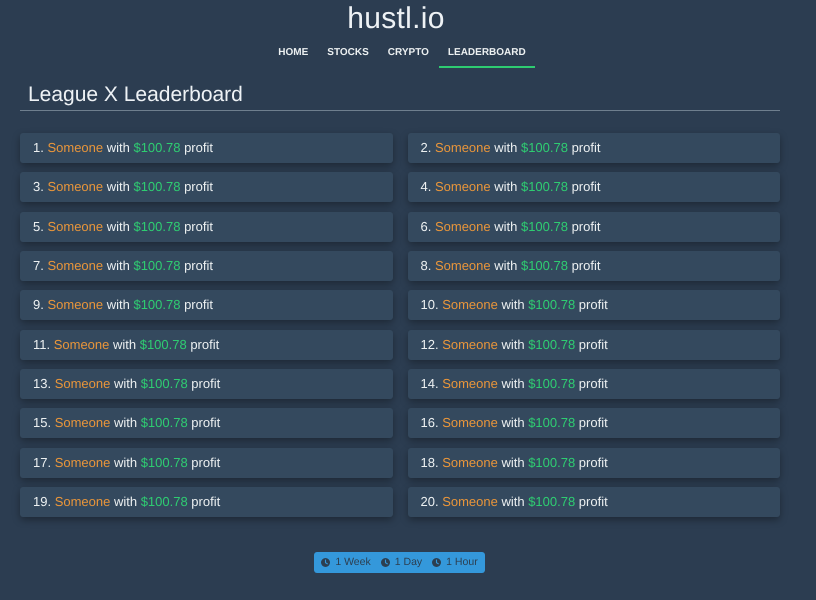  What do you see at coordinates (123, 226) in the screenshot?
I see `leaderboard-entry: 5. Someone with $100.78 profit` at bounding box center [123, 226].